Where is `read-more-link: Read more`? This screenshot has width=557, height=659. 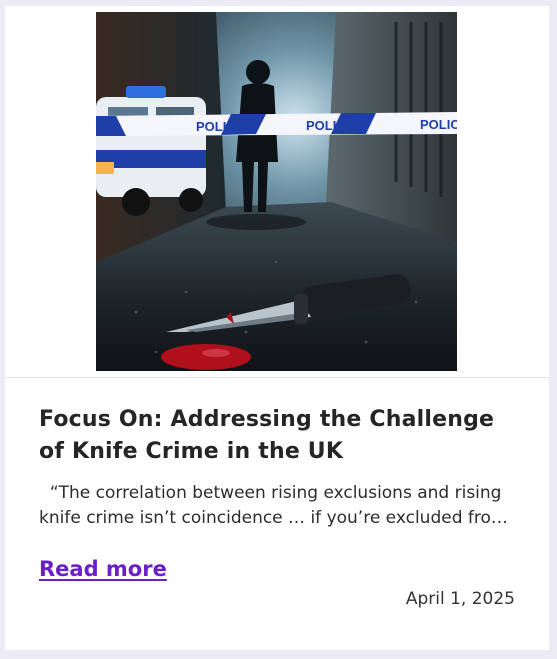 read-more-link: Read more is located at coordinates (103, 569).